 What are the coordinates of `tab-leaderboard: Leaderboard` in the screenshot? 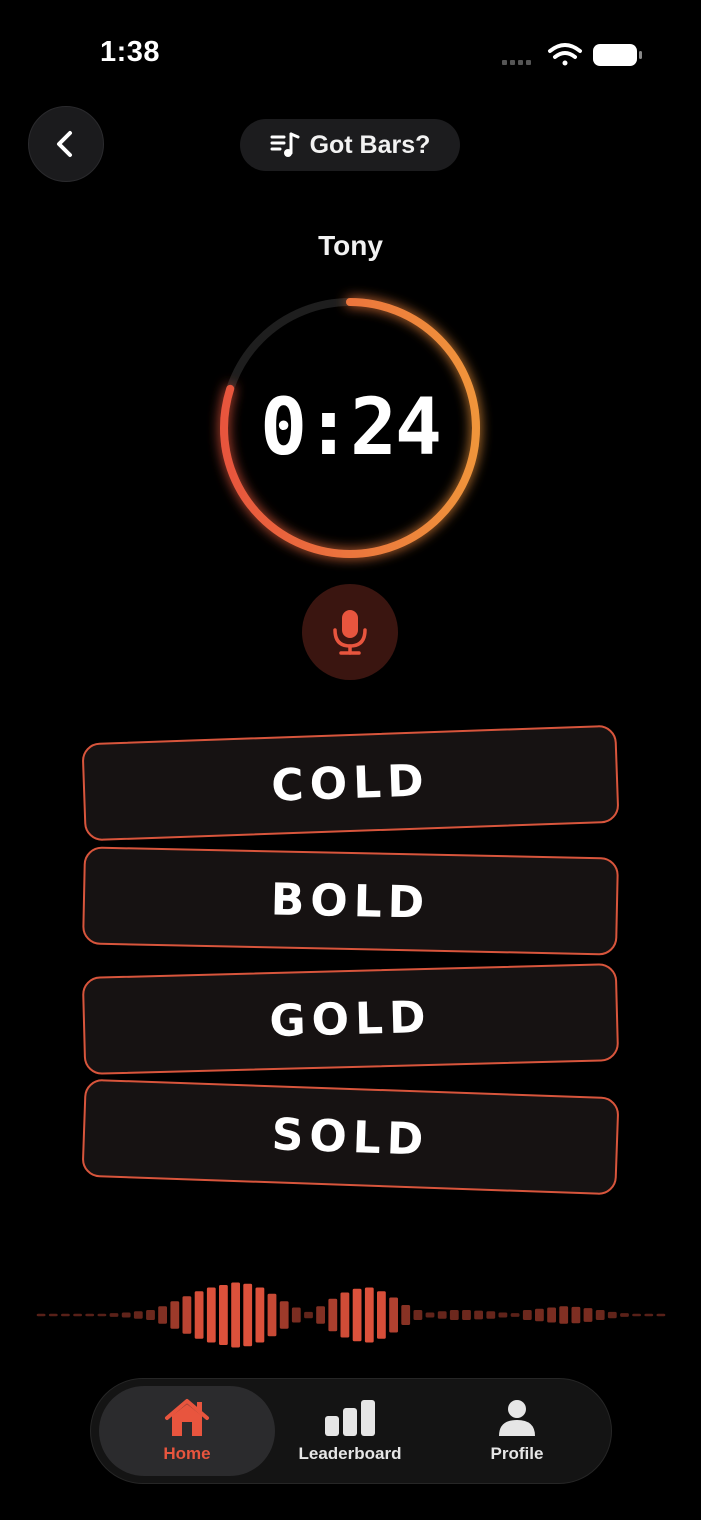 It's located at (350, 1431).